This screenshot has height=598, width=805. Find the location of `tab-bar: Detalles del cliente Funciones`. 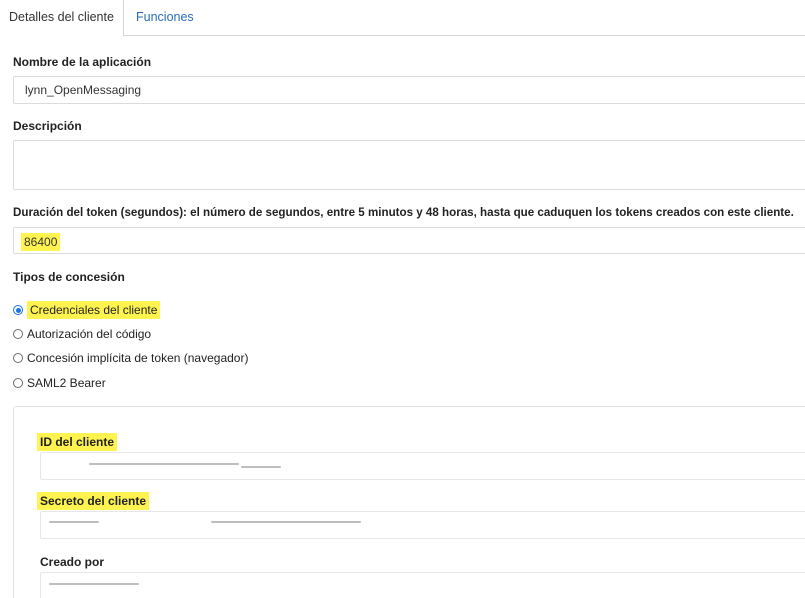

tab-bar: Detalles del cliente Funciones is located at coordinates (402, 18).